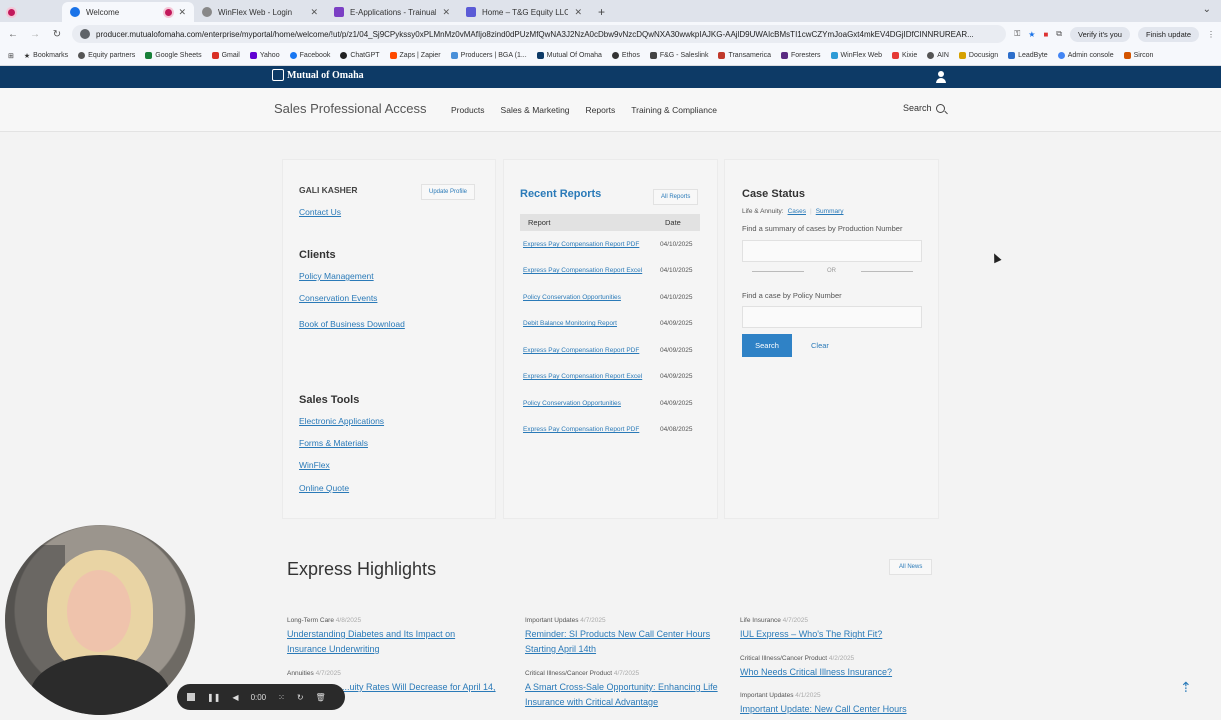 This screenshot has height=720, width=1221. What do you see at coordinates (100, 620) in the screenshot?
I see `webcam-overlay` at bounding box center [100, 620].